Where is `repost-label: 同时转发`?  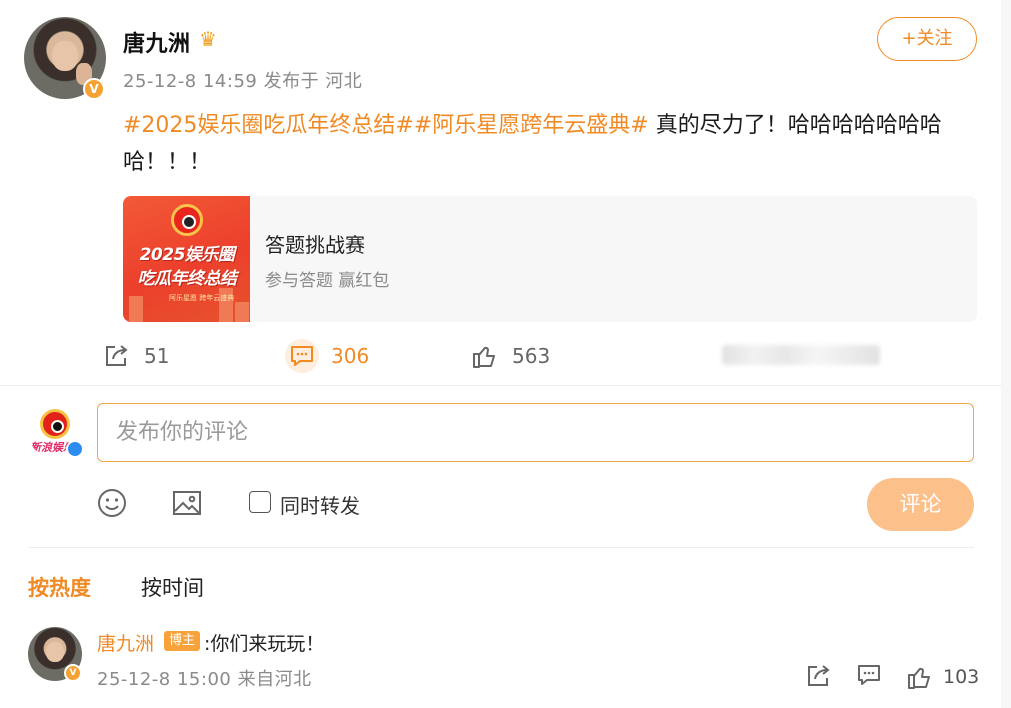
repost-label: 同时转发 is located at coordinates (320, 504).